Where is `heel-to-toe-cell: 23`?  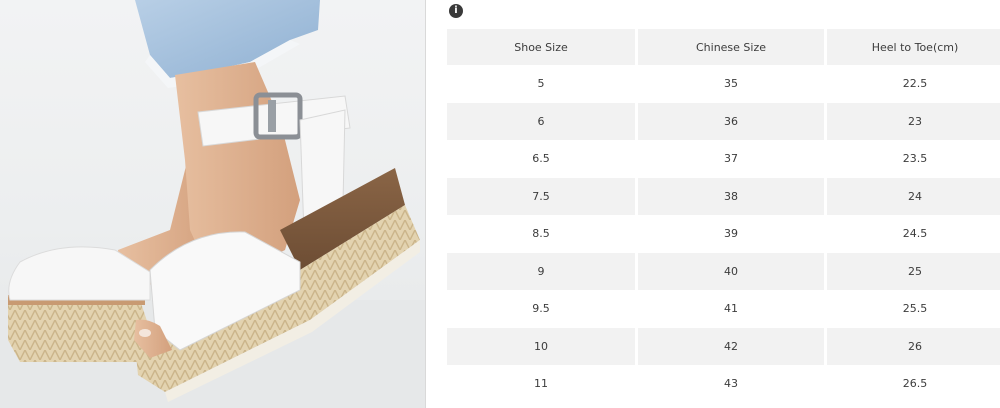 heel-to-toe-cell: 23 is located at coordinates (913, 121).